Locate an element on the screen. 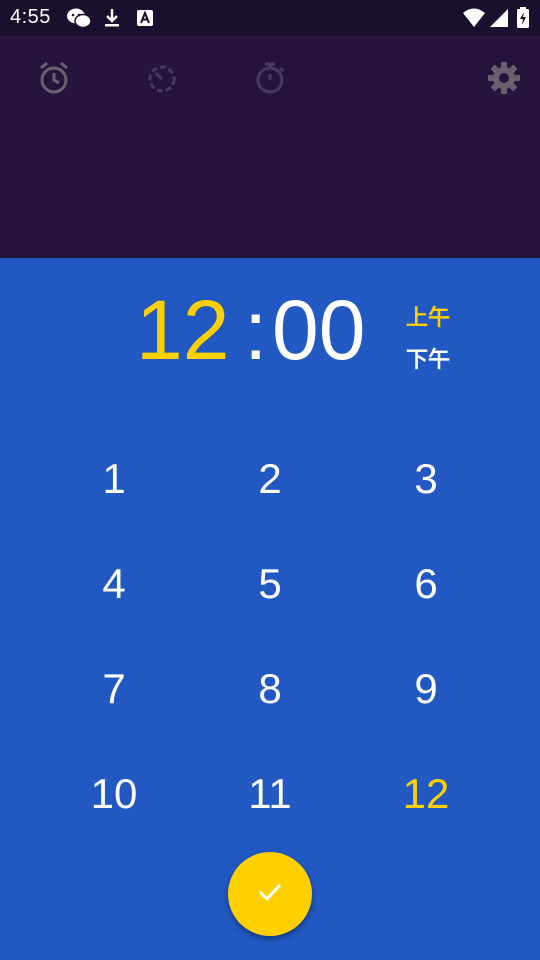  status-time: 4:55 is located at coordinates (30, 17).